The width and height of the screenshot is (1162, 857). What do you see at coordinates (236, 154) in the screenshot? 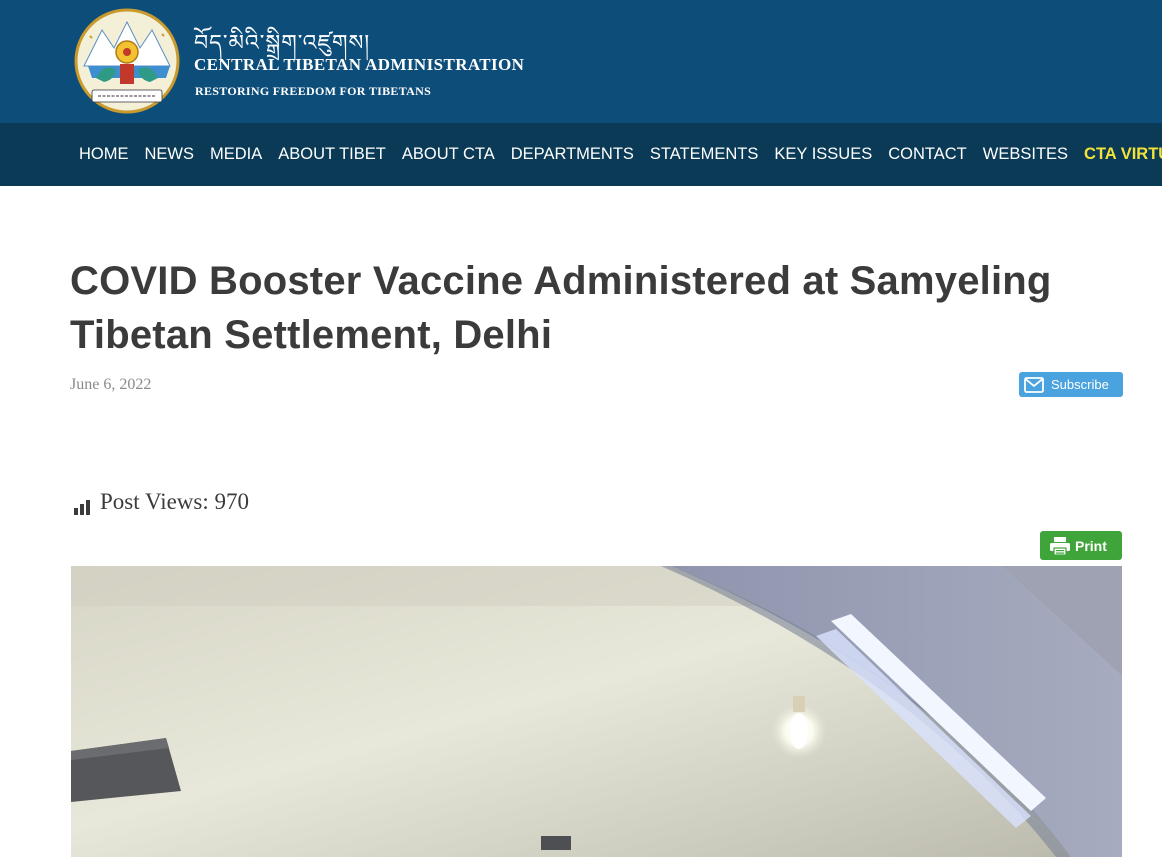
I see `nav-item-media: MEDIA` at bounding box center [236, 154].